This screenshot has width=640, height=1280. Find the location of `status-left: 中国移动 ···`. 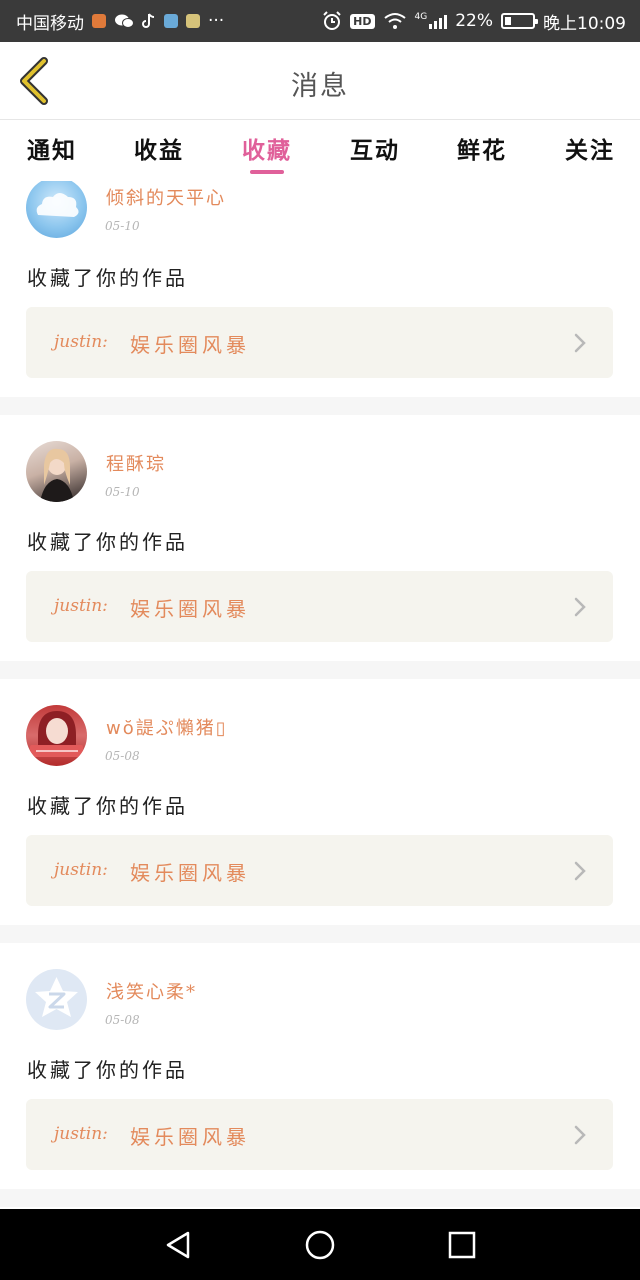

status-left: 中国移动 ··· is located at coordinates (120, 21).